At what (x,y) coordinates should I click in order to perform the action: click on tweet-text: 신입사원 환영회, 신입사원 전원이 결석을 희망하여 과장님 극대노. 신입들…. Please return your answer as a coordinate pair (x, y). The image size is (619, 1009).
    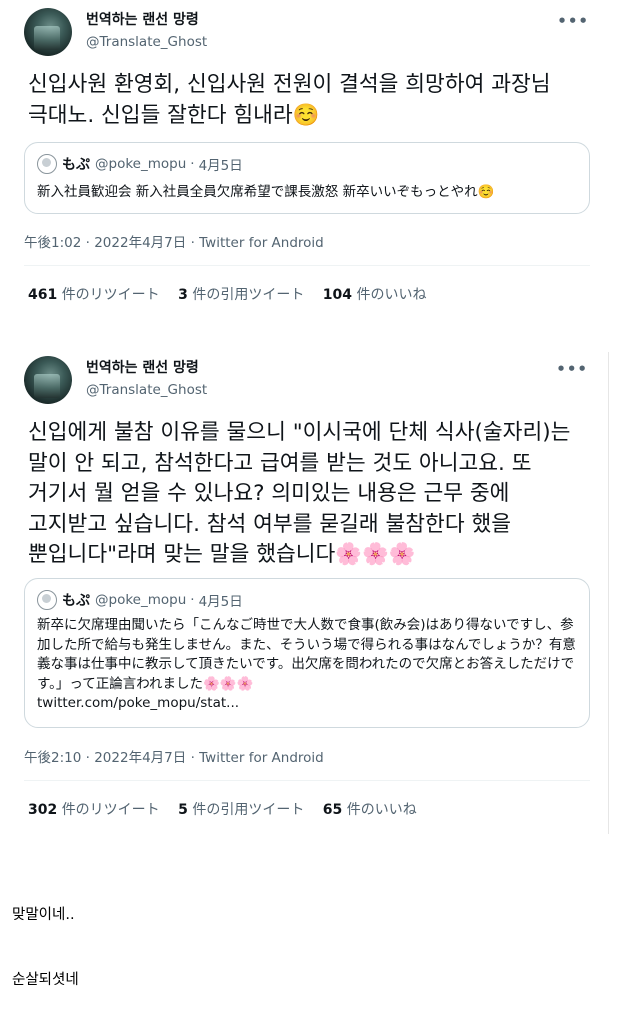
    Looking at the image, I should click on (308, 100).